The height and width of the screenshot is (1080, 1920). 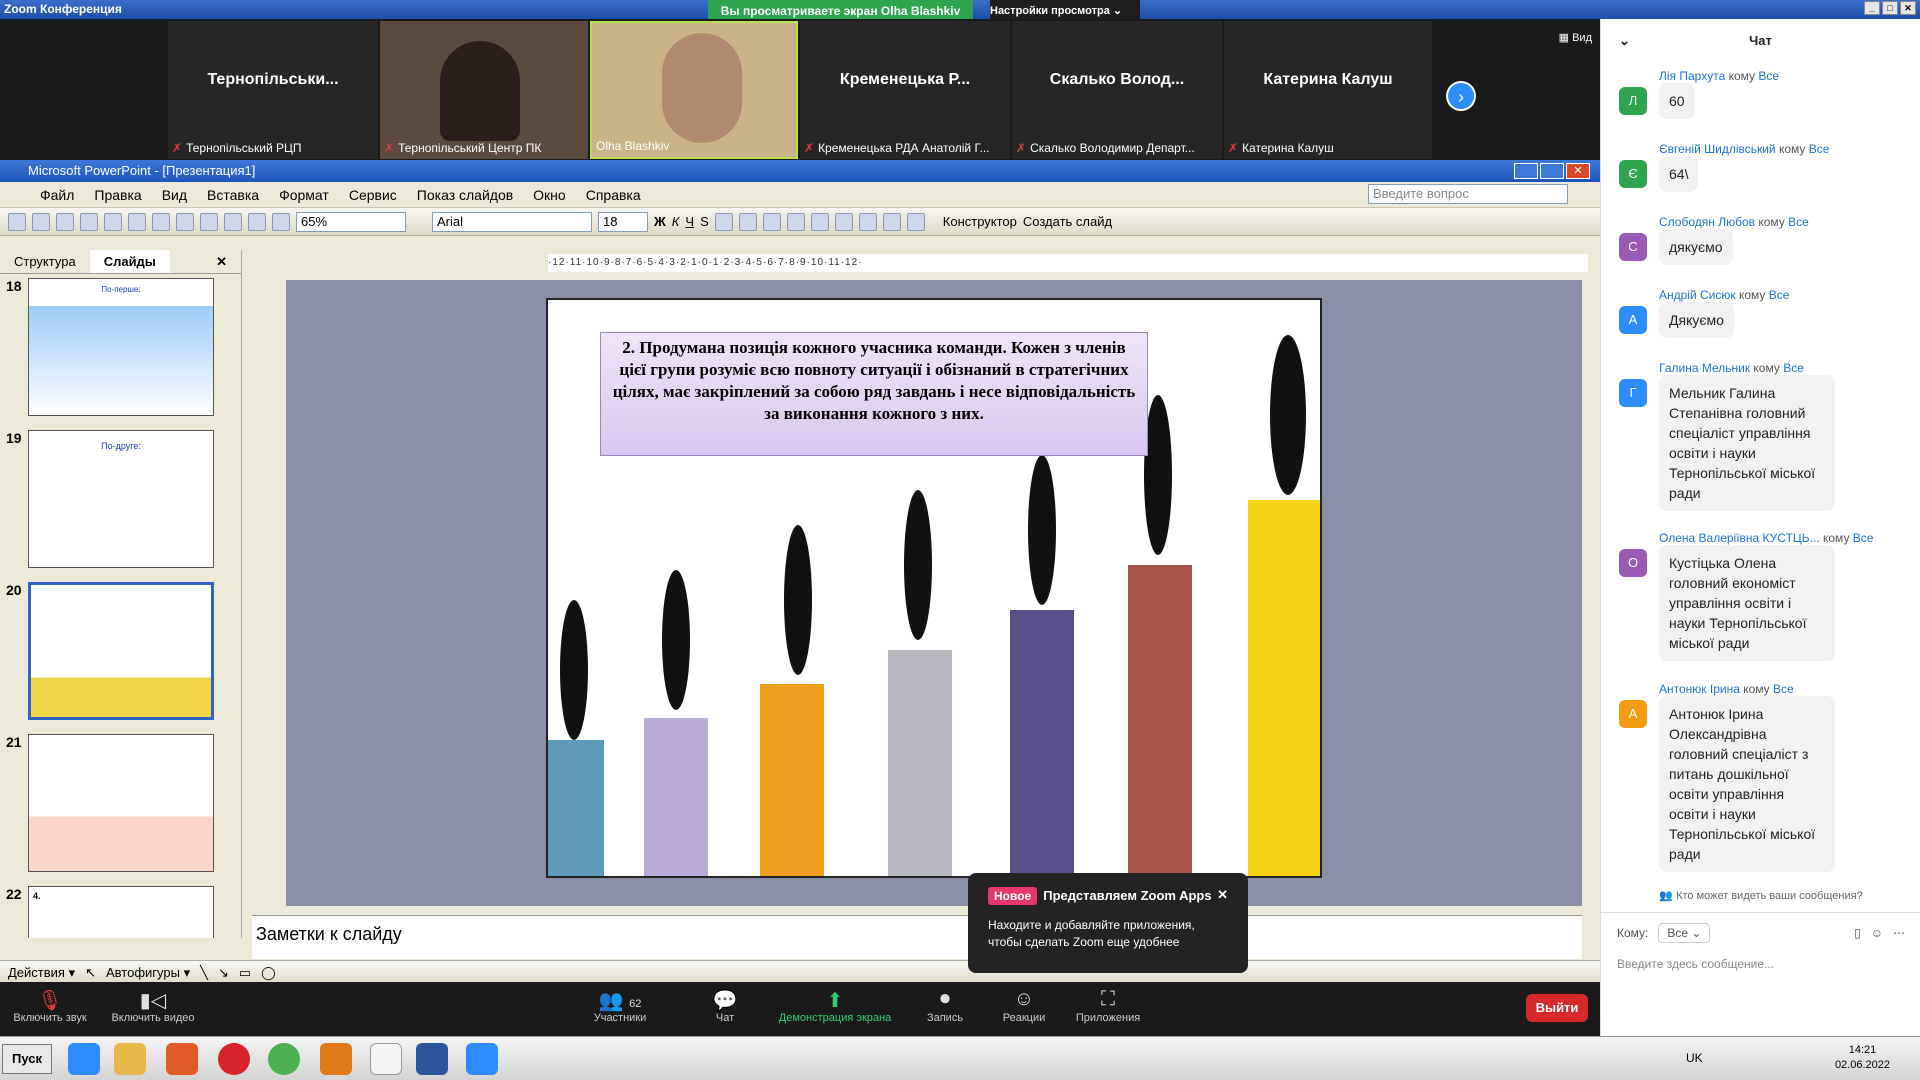 What do you see at coordinates (623, 221) in the screenshot?
I see `font-size-select: 18` at bounding box center [623, 221].